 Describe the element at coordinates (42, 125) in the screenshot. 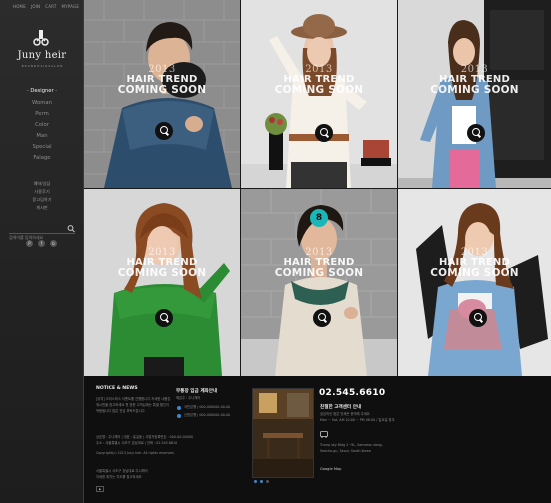

I see `menu-item-color: Color` at that location.